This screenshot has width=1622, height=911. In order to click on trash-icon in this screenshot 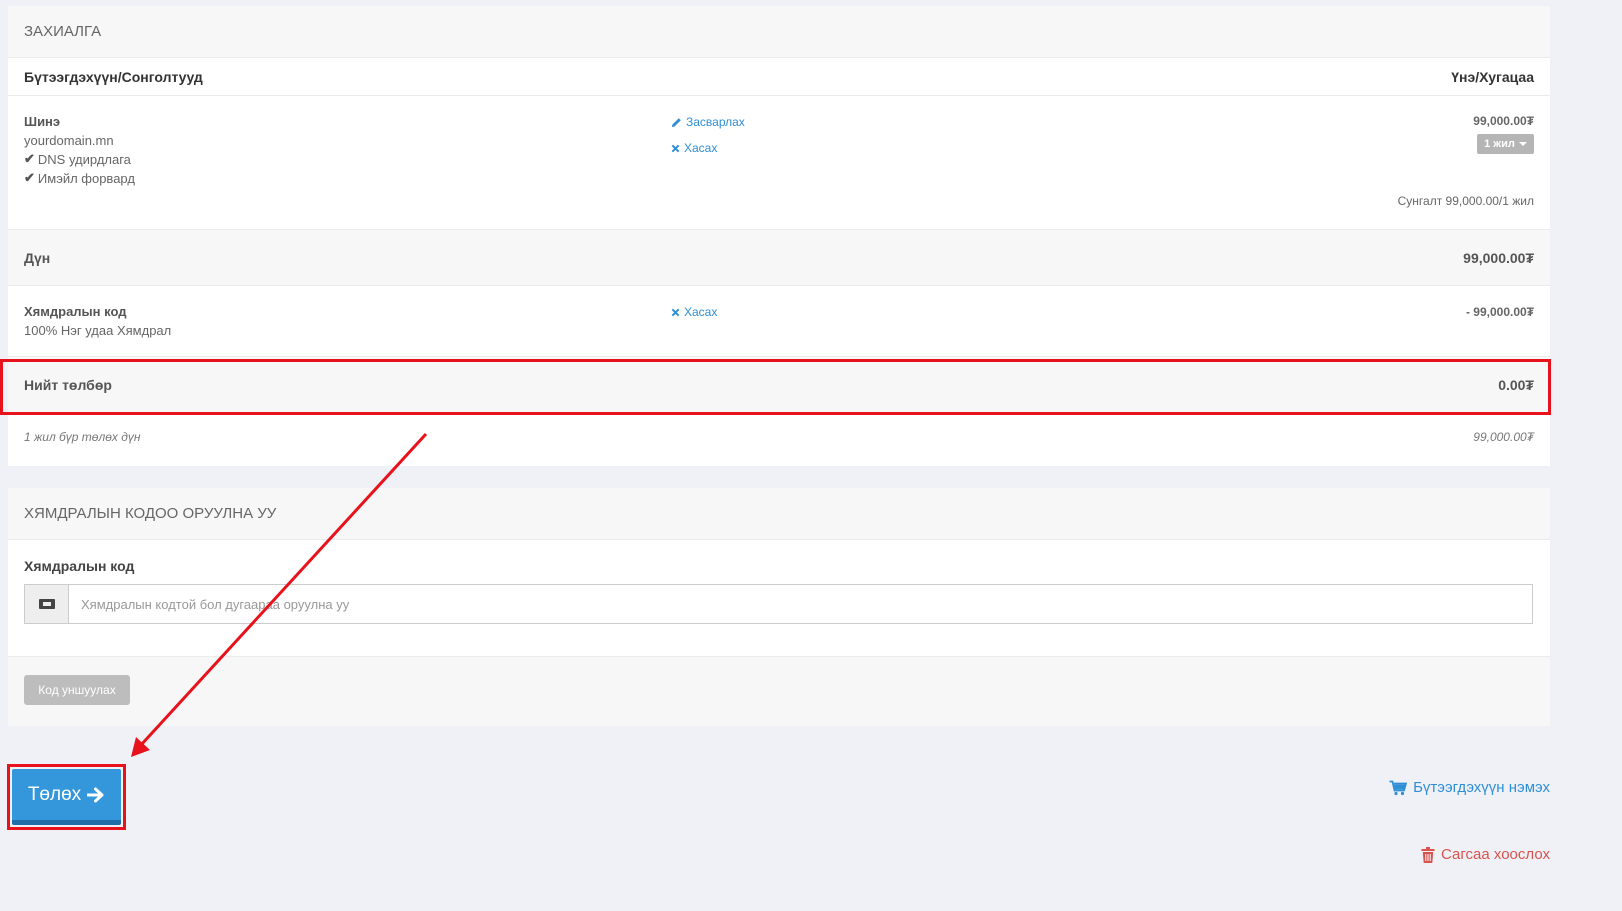, I will do `click(1428, 854)`.